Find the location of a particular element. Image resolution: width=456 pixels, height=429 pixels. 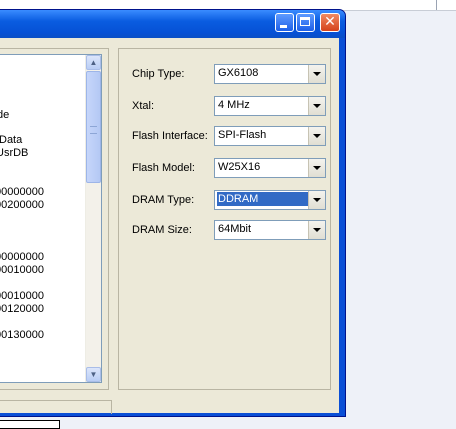

background-divider is located at coordinates (436, 5).